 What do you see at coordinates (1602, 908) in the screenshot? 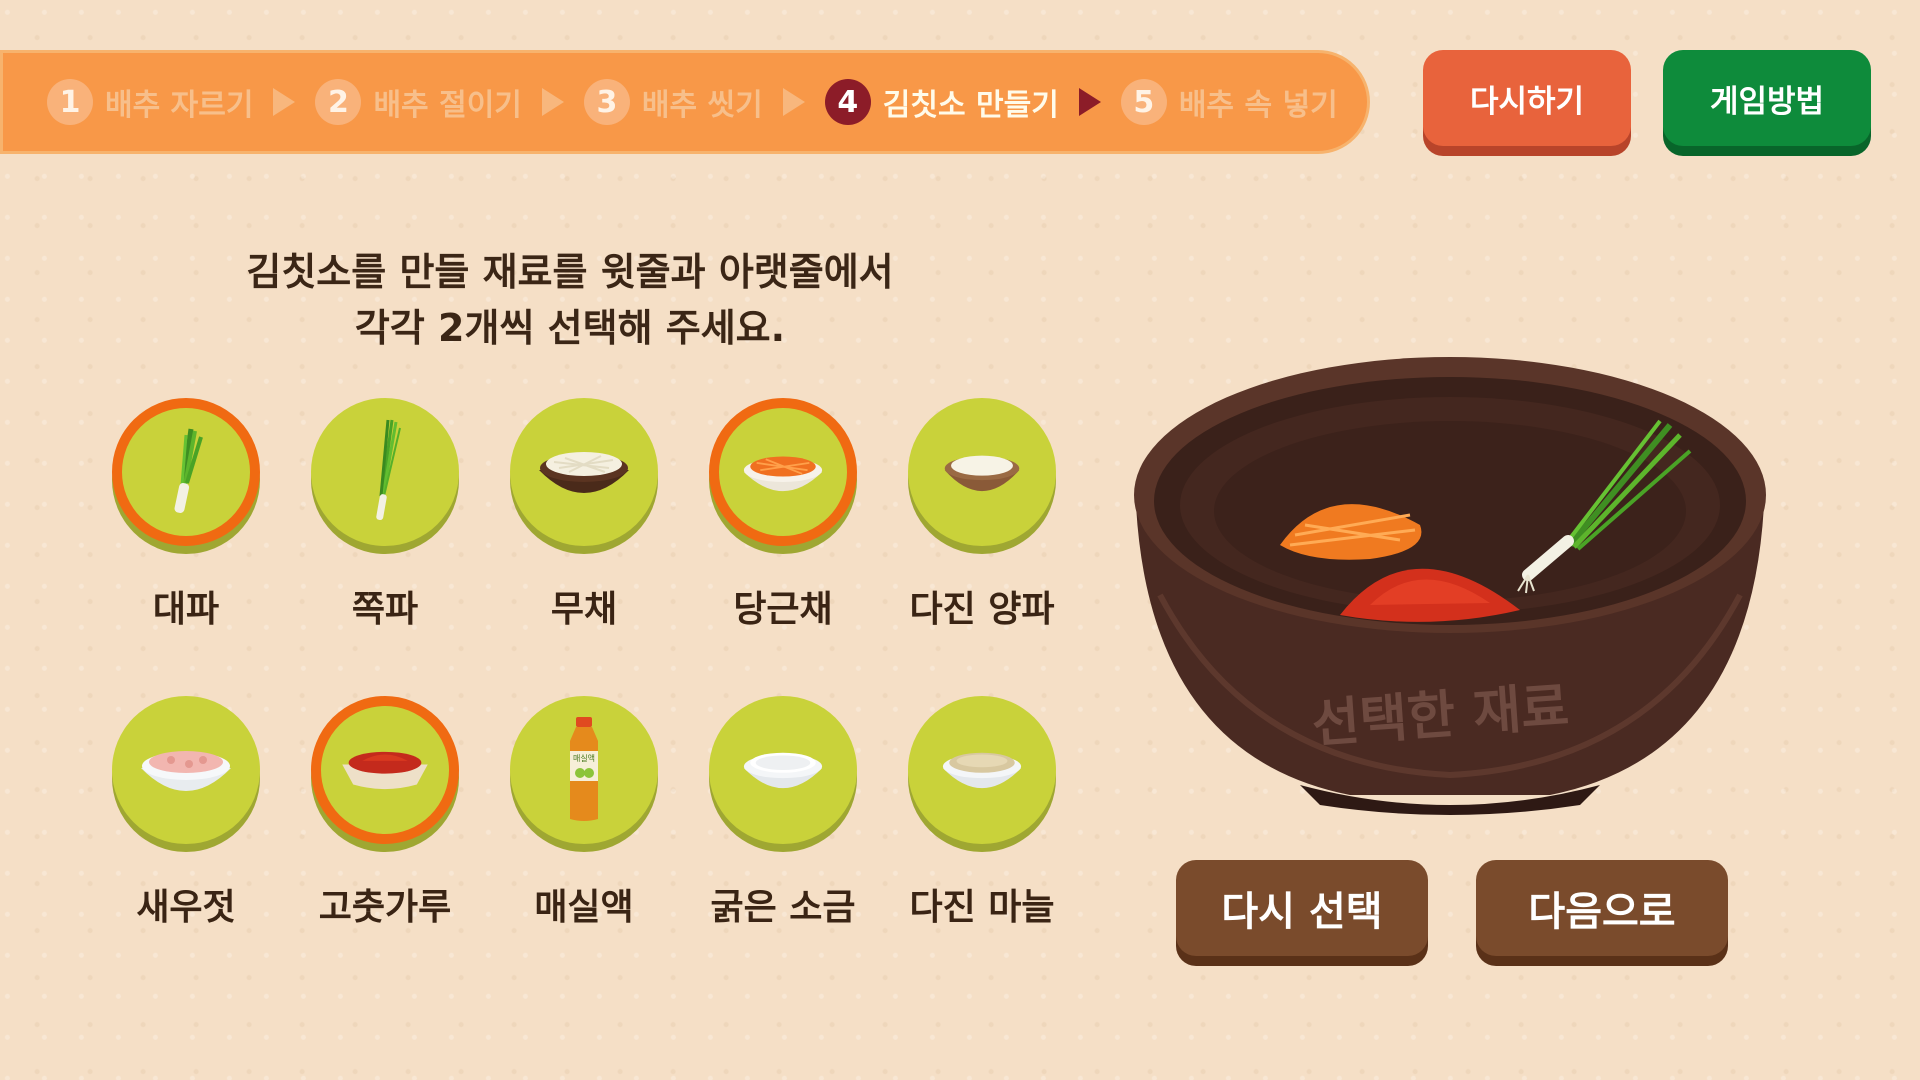
I see `next-button: 다음으로` at bounding box center [1602, 908].